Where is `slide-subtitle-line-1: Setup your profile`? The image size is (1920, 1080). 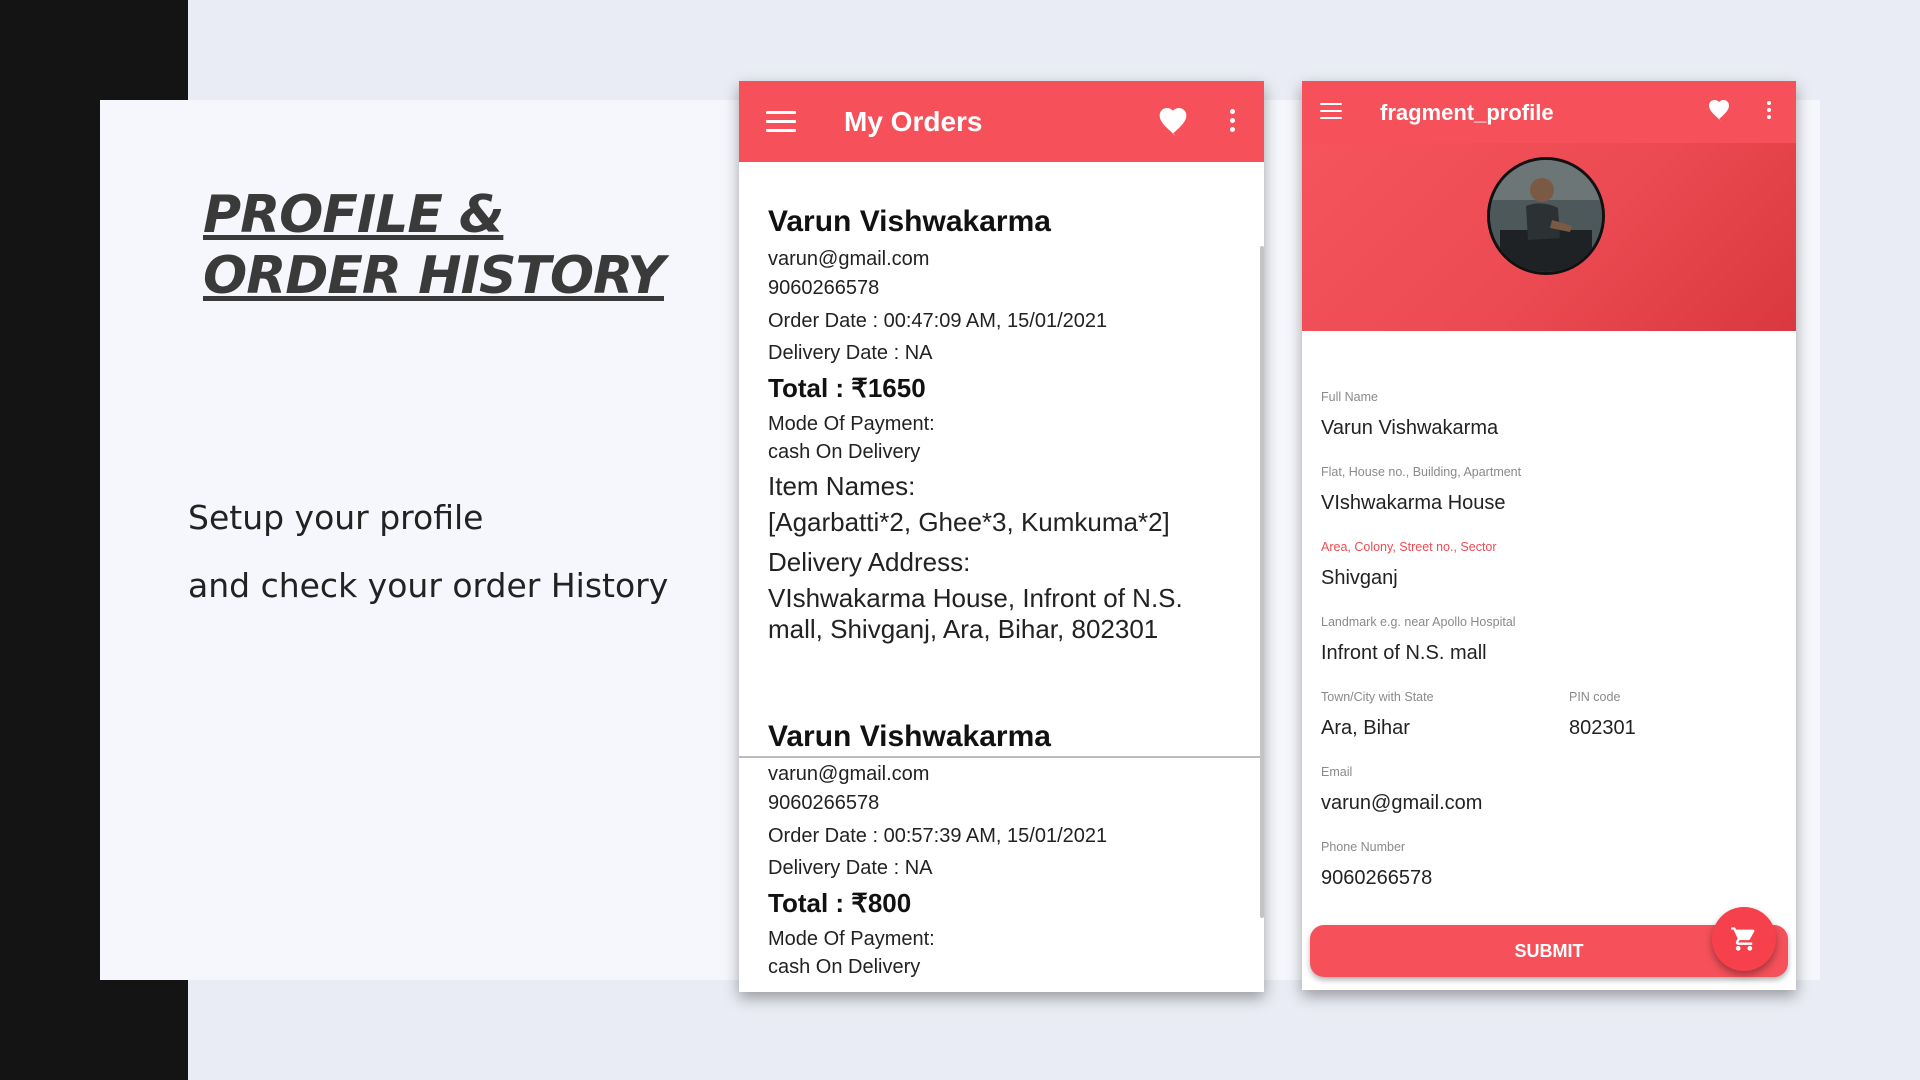 slide-subtitle-line-1: Setup your profile is located at coordinates (336, 517).